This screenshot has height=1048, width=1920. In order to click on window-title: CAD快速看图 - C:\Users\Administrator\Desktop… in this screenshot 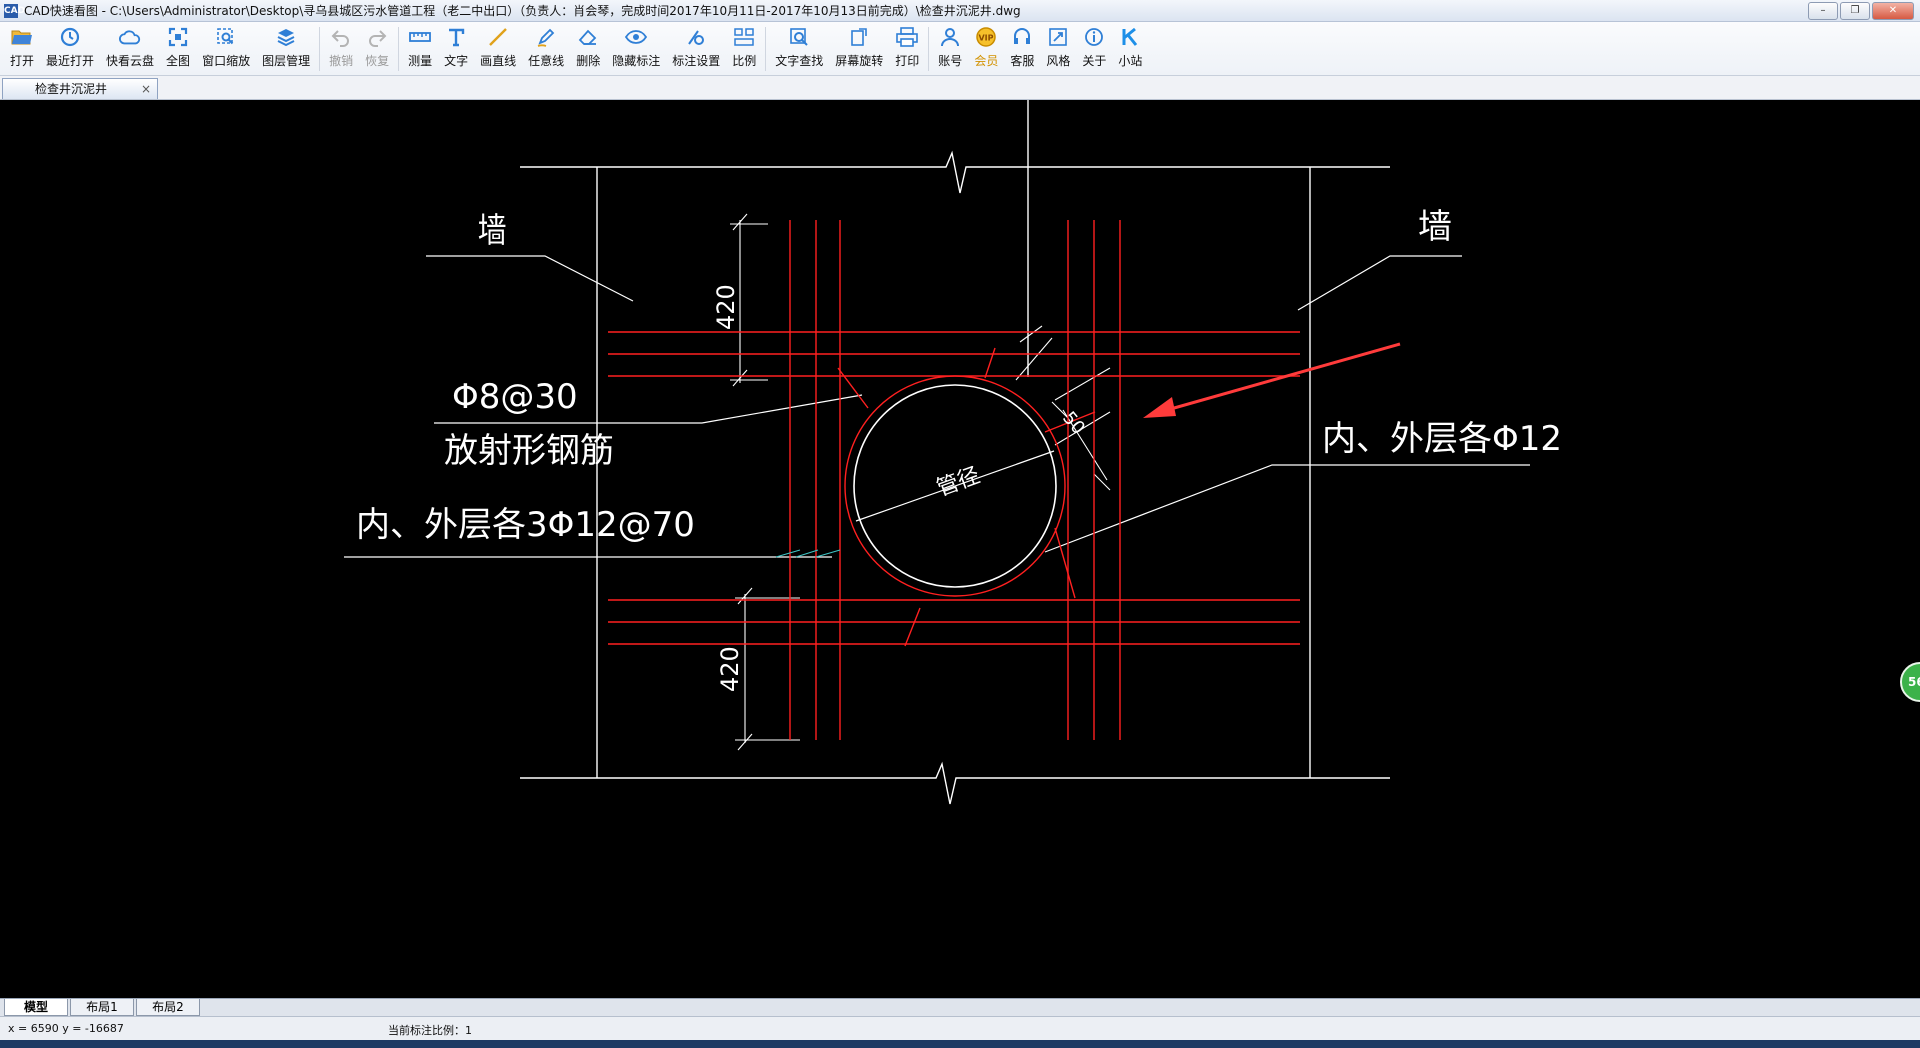, I will do `click(522, 11)`.